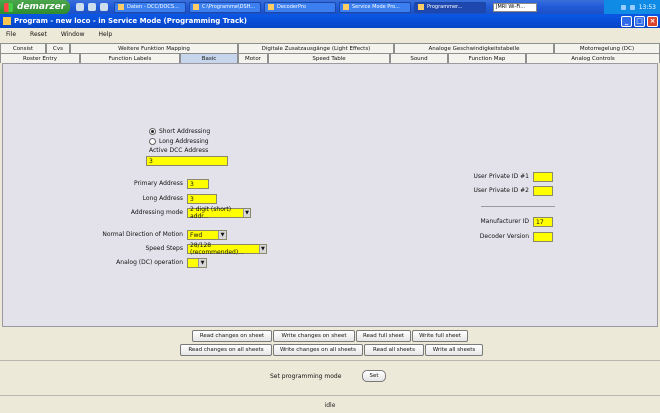 Image resolution: width=660 pixels, height=413 pixels. I want to click on tab-function-map: Function Map, so click(487, 58).